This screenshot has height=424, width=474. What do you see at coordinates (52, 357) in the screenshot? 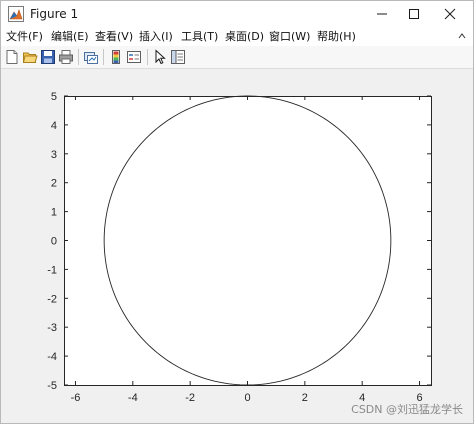
I see `y-tick-label: -4` at bounding box center [52, 357].